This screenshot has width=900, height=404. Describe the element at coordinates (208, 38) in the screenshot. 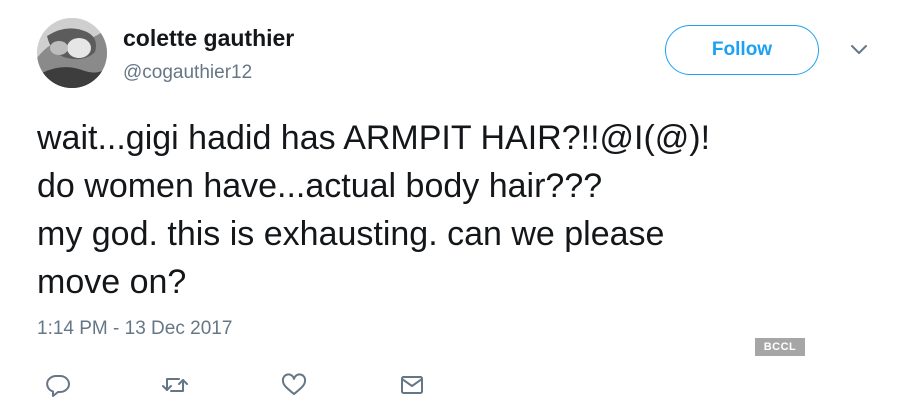

I see `display-name: colette gauthier` at that location.